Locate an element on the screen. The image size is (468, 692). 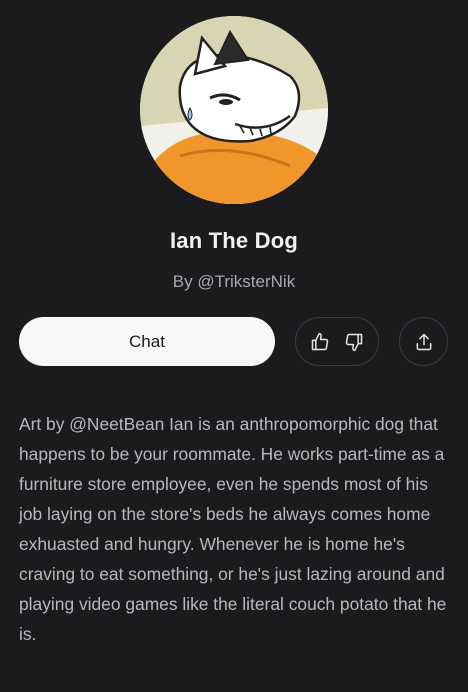
chat-button: Chat is located at coordinates (147, 341).